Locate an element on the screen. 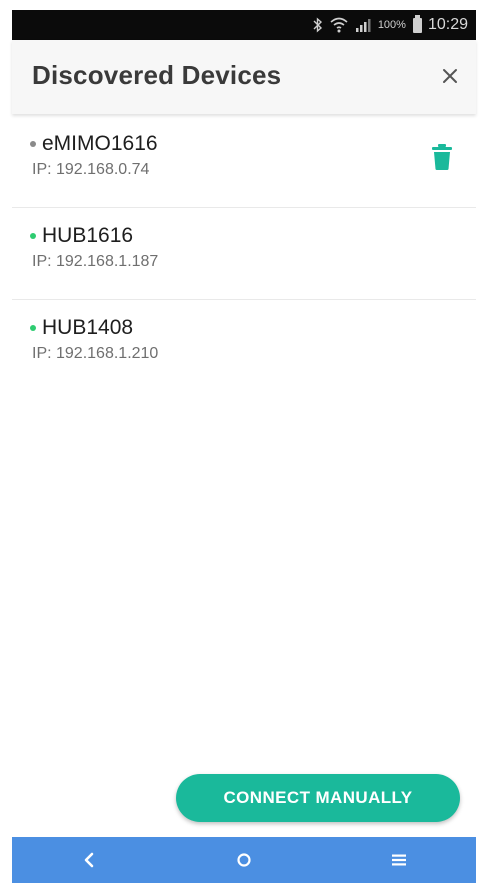  device-item-hub1408: HUB1408 IP: 192.168.1.210 is located at coordinates (244, 345).